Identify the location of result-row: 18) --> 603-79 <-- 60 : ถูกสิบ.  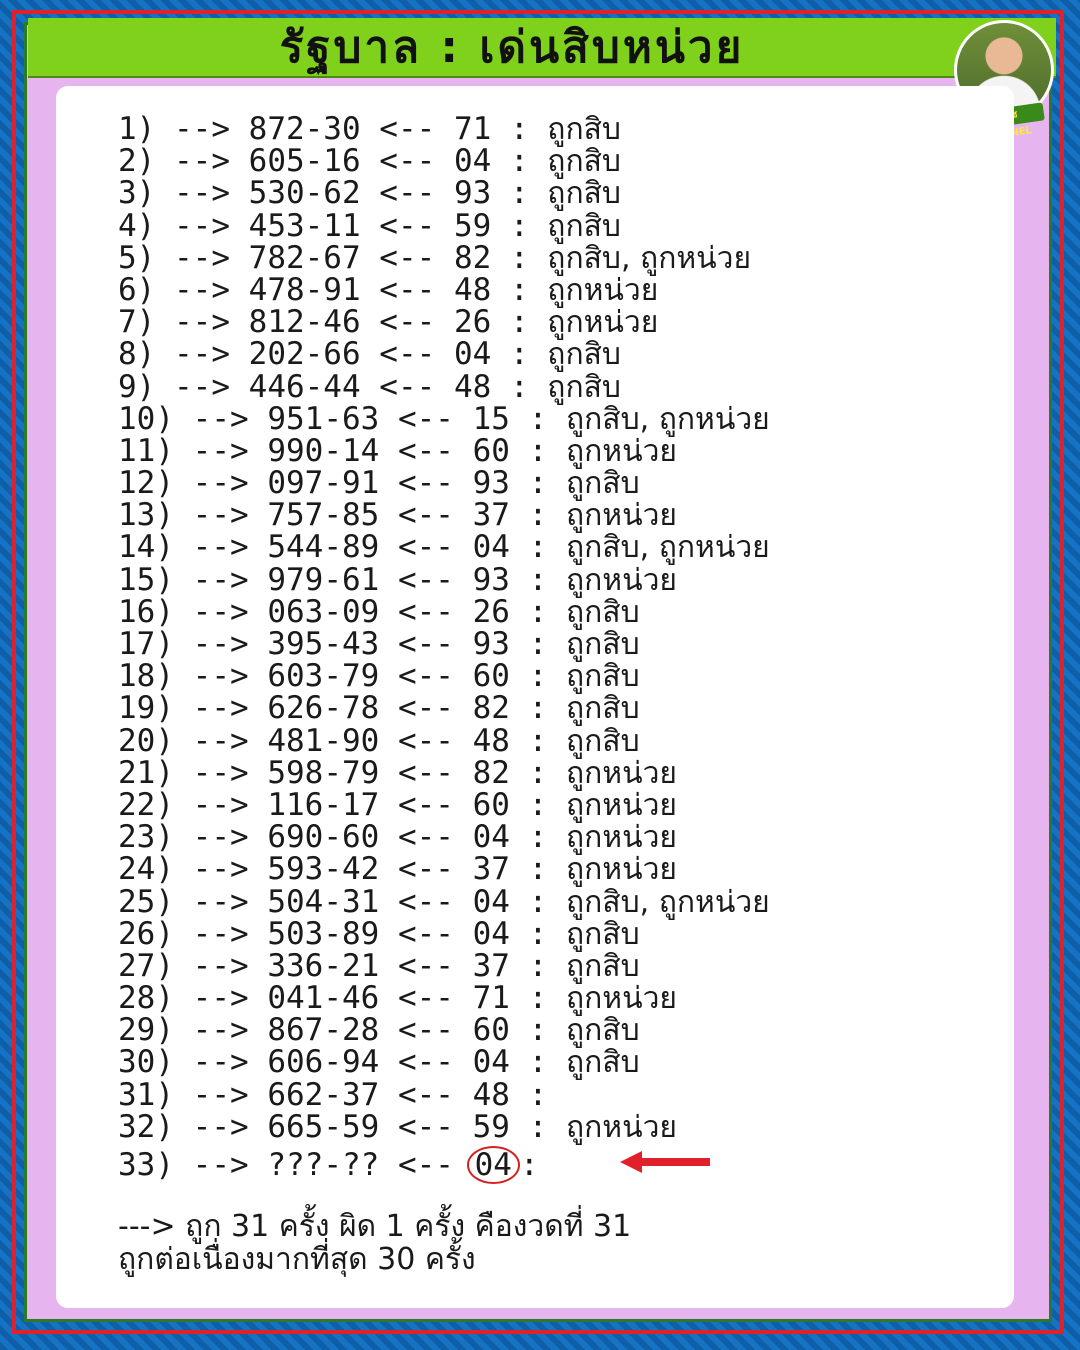
(379, 676).